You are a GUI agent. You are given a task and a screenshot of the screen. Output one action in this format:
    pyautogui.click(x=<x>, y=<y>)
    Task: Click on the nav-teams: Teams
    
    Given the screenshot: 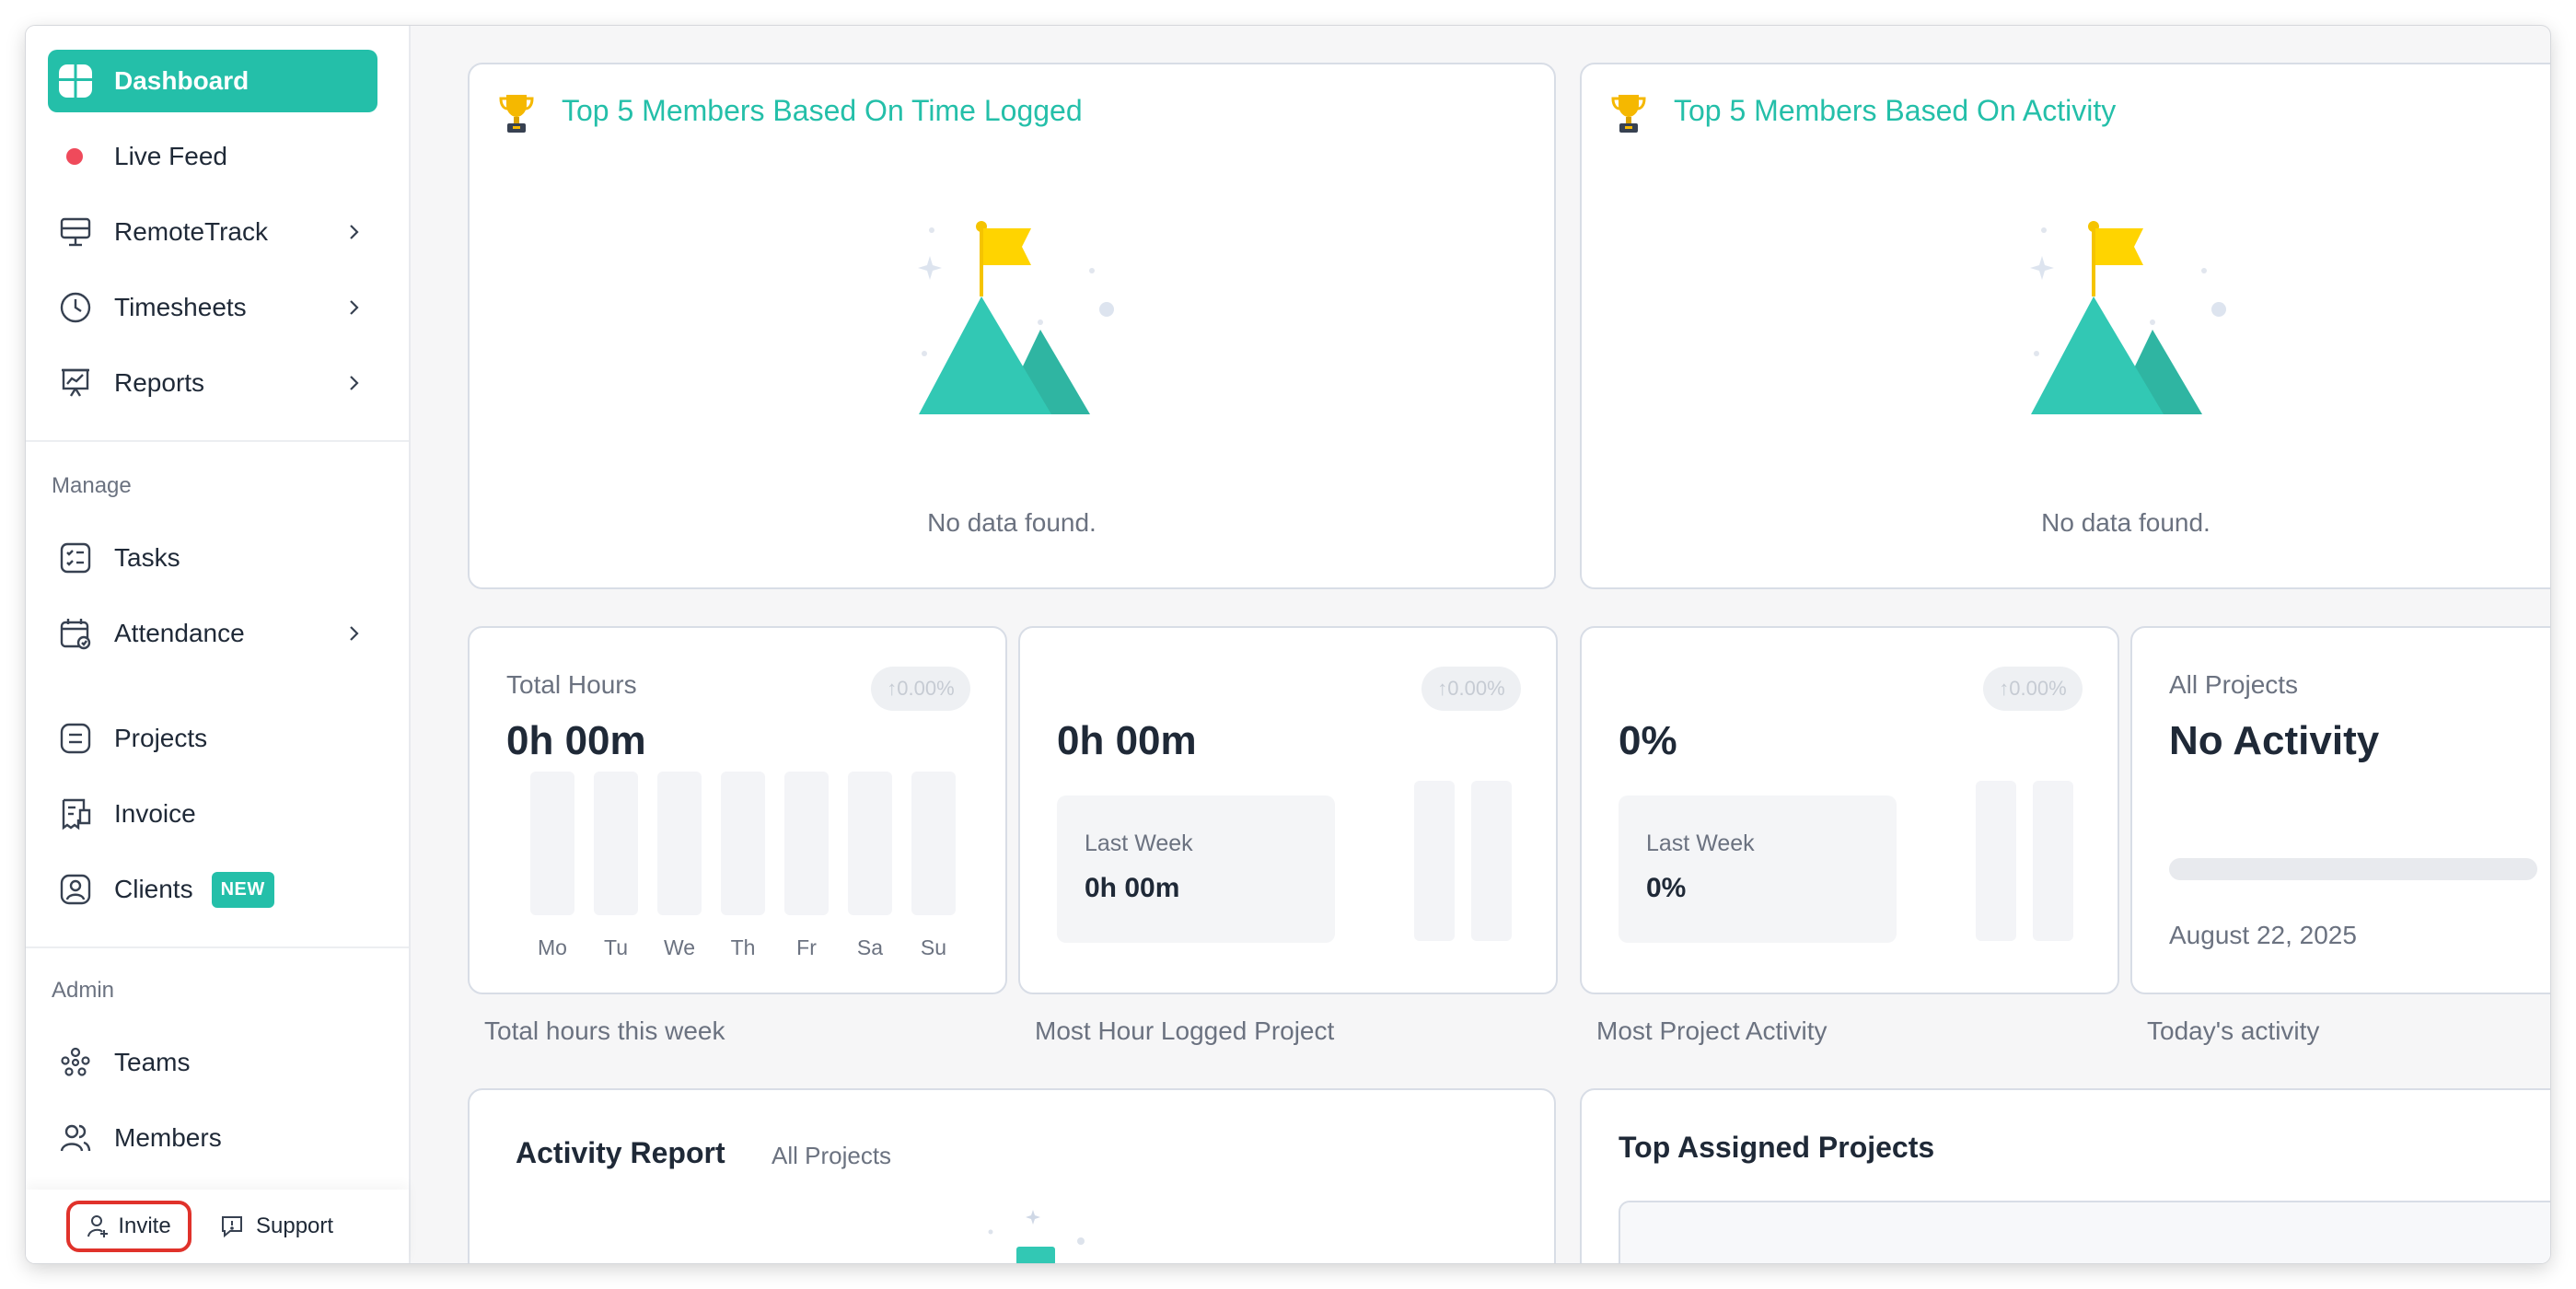 What is the action you would take?
    pyautogui.click(x=212, y=1062)
    